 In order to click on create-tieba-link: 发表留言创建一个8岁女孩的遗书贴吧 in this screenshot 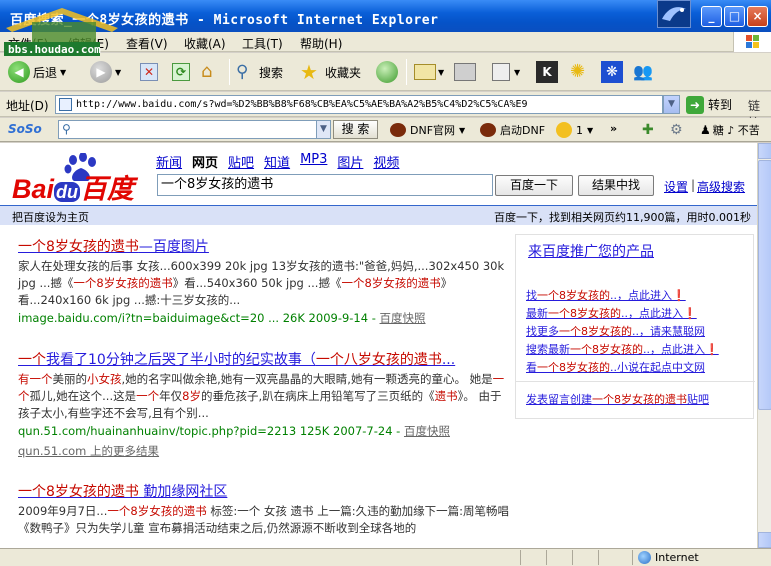, I will do `click(617, 399)`.